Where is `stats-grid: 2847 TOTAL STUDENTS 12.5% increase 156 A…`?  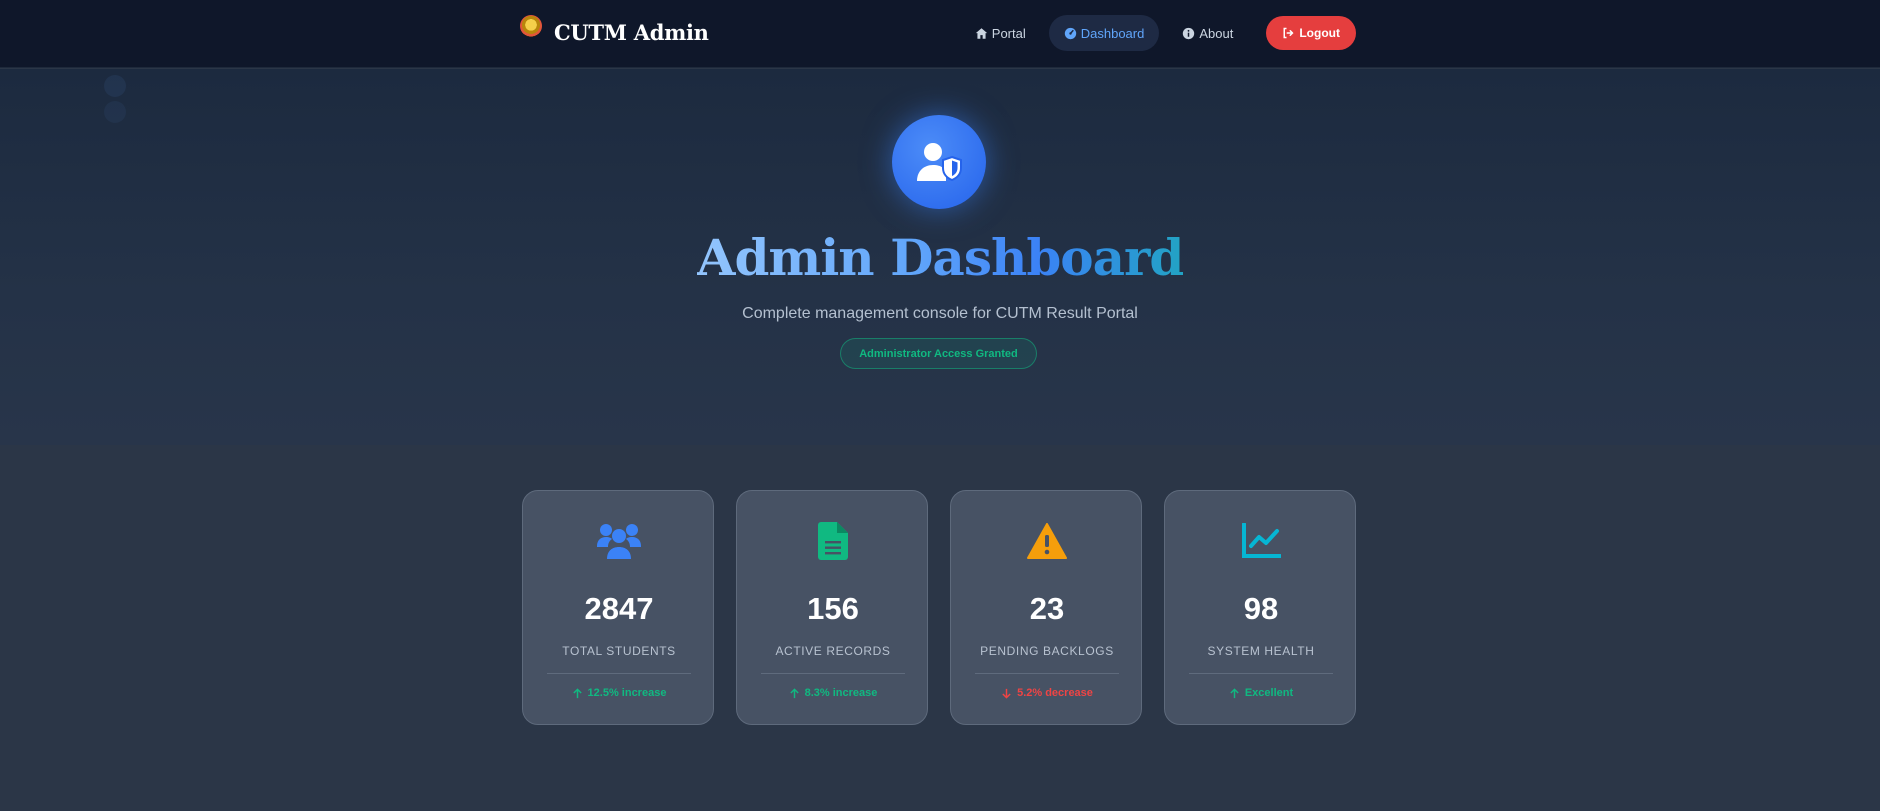 stats-grid: 2847 TOTAL STUDENTS 12.5% increase 156 A… is located at coordinates (939, 607).